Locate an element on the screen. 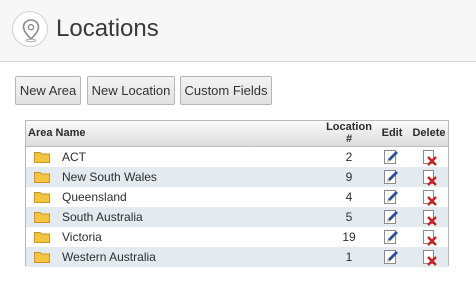 The width and height of the screenshot is (476, 287). location-count: 5 is located at coordinates (349, 217).